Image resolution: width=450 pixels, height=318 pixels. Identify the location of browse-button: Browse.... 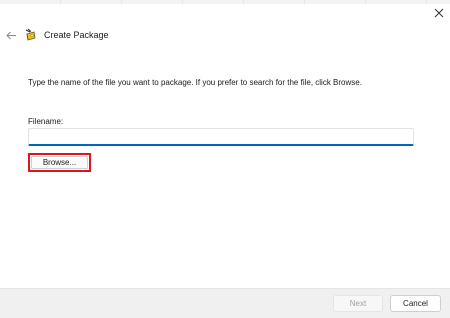
(59, 162).